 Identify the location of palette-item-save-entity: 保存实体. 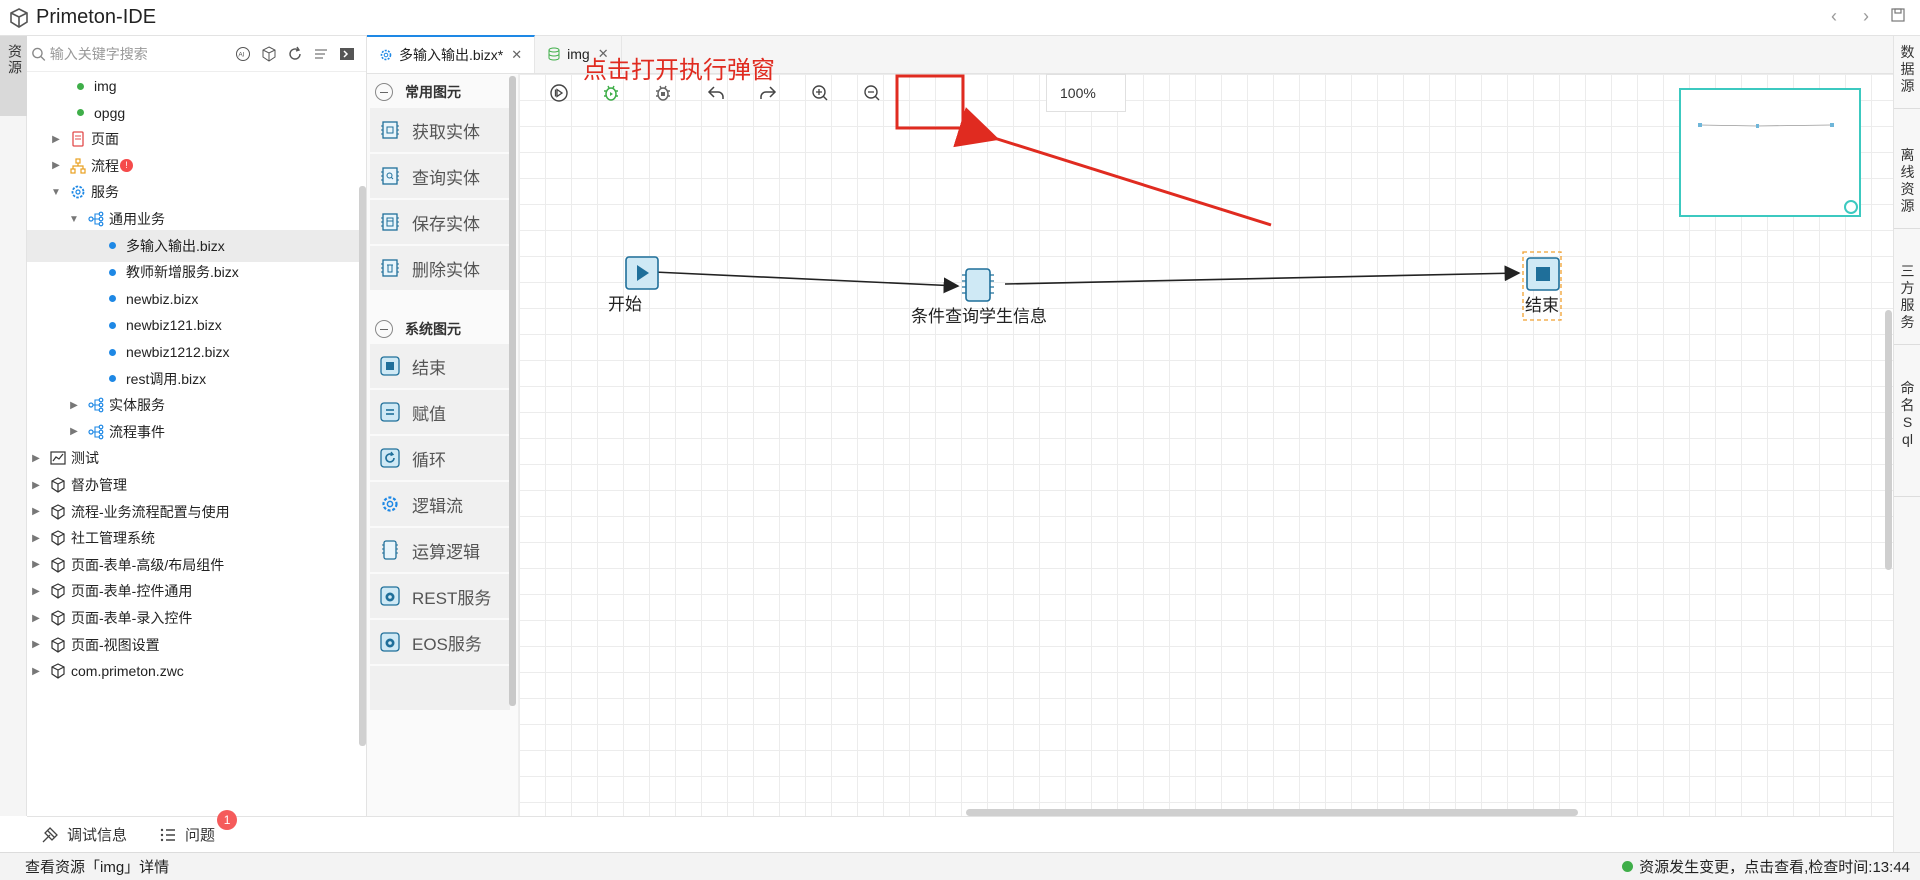
(440, 222).